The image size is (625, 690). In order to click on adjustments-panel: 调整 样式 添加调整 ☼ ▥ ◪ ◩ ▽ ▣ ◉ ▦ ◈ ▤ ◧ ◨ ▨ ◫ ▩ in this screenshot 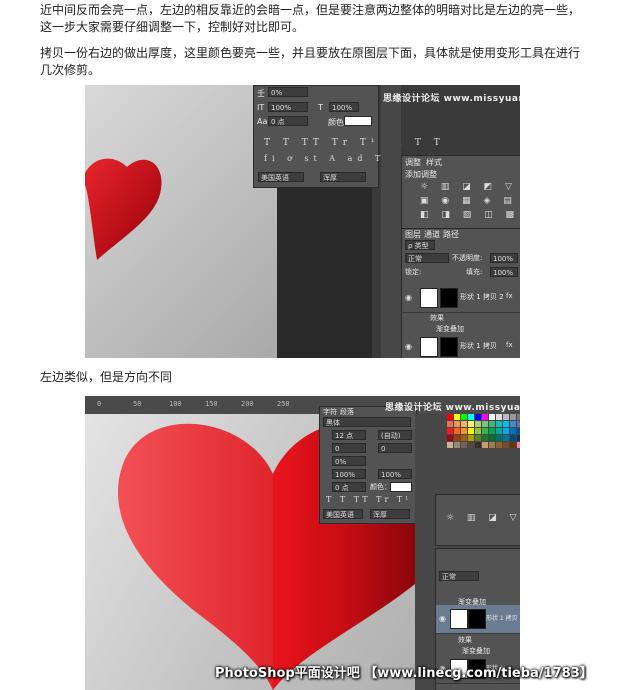, I will do `click(460, 192)`.